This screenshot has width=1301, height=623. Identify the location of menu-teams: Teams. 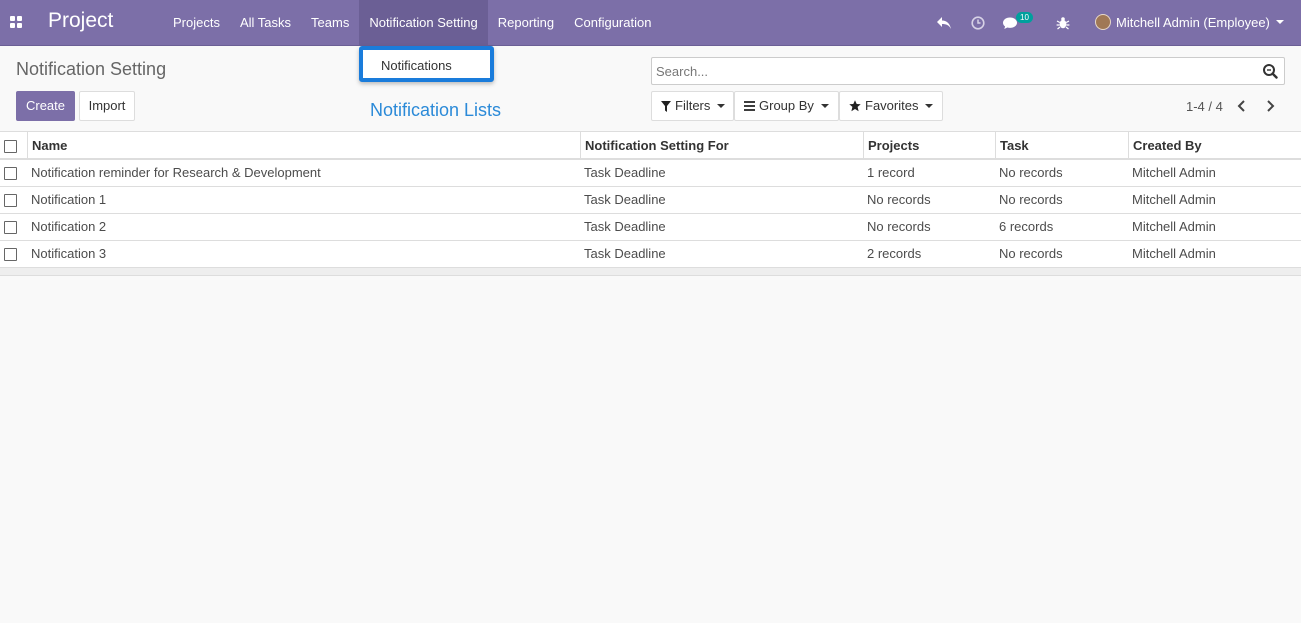
(330, 22).